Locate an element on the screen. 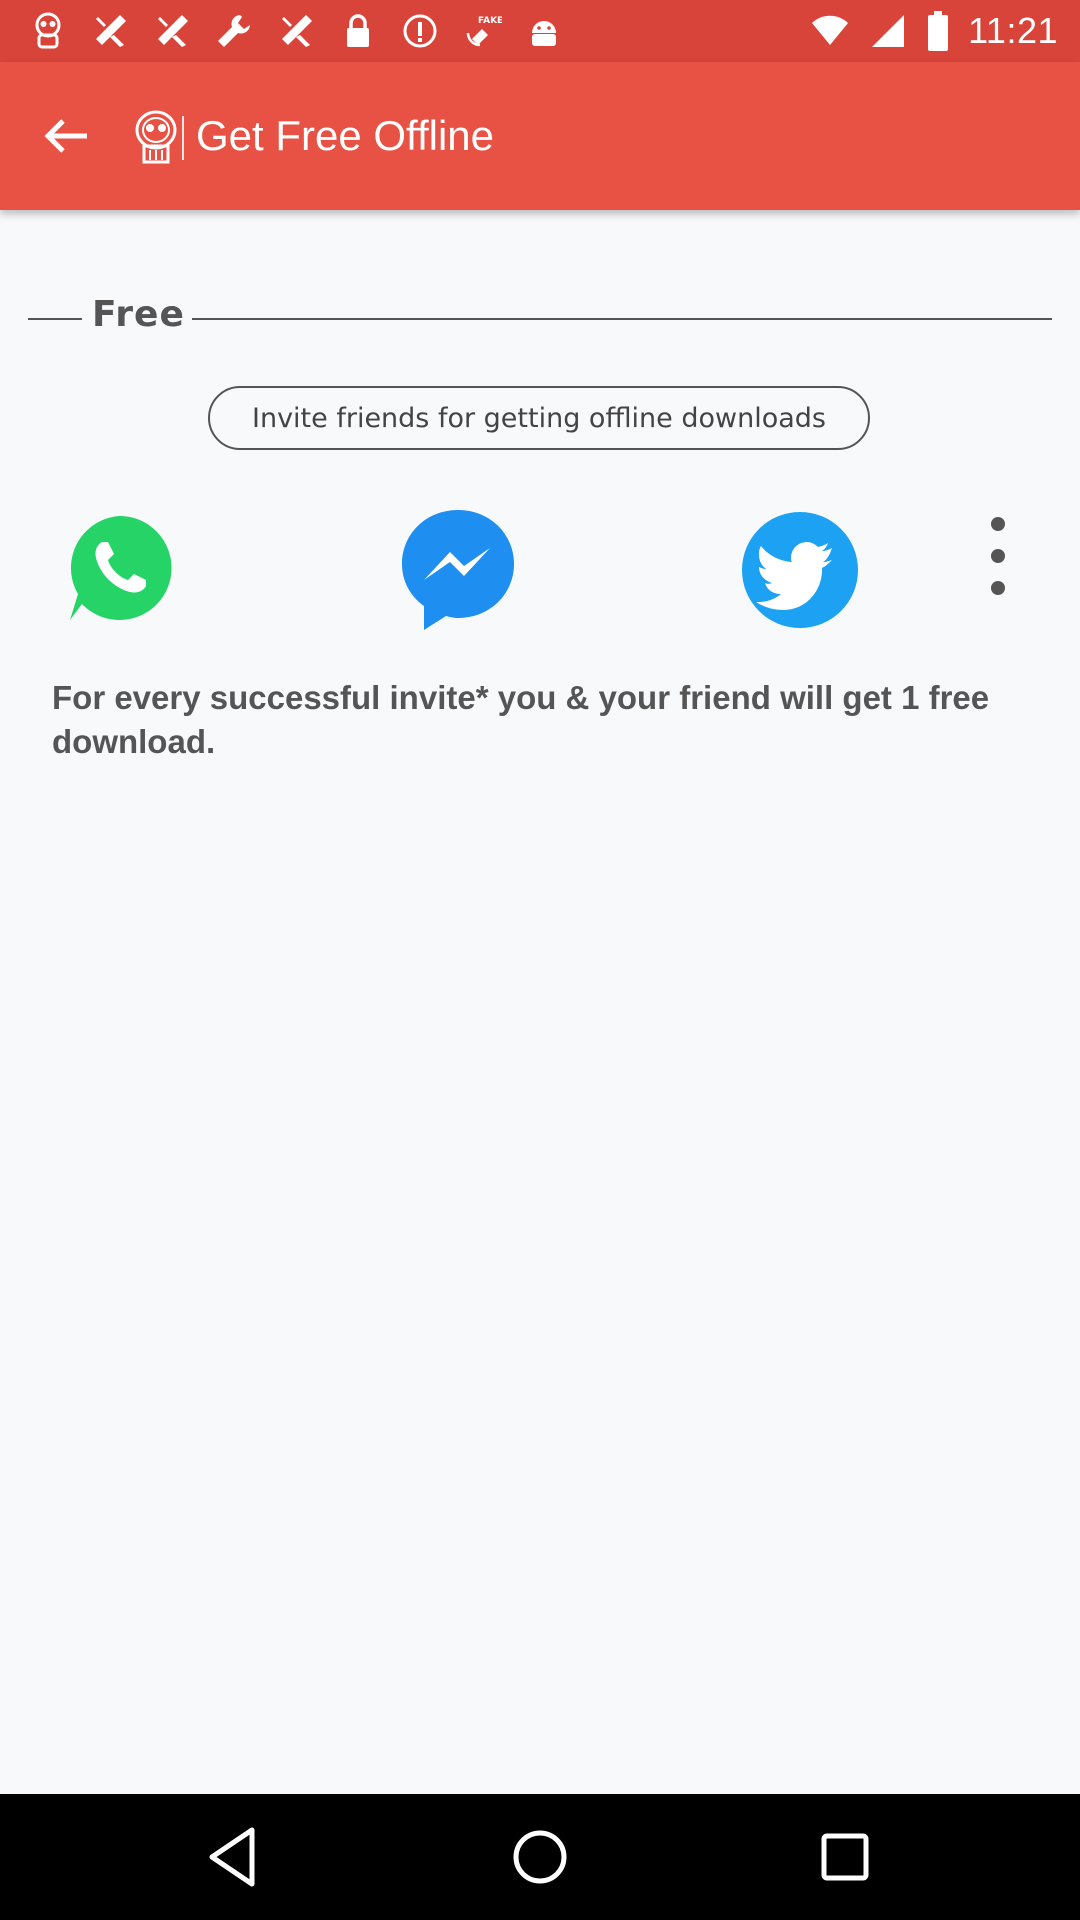 The height and width of the screenshot is (1920, 1080). navigation-bar is located at coordinates (540, 1857).